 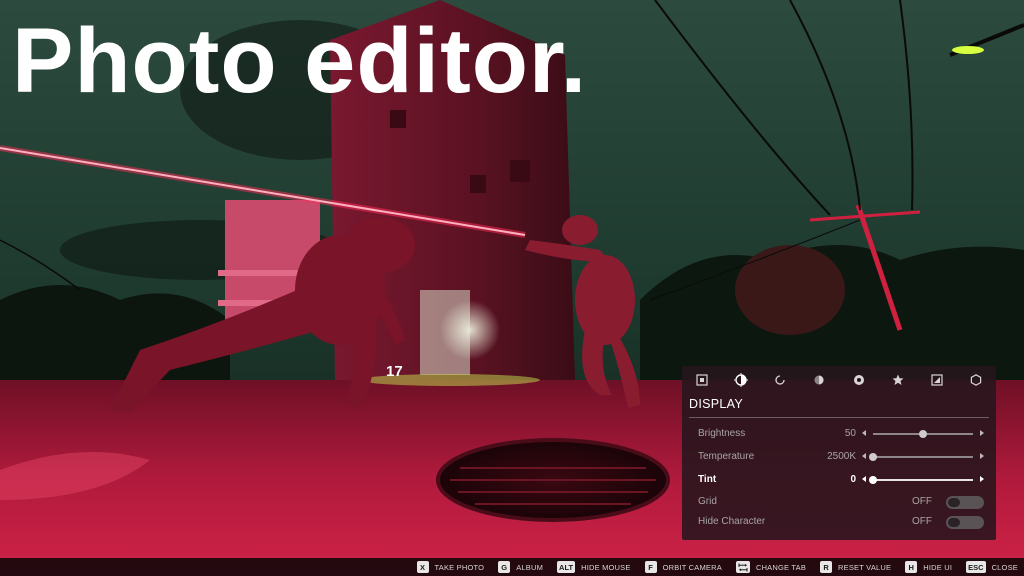 What do you see at coordinates (921, 480) in the screenshot?
I see `tint-slider` at bounding box center [921, 480].